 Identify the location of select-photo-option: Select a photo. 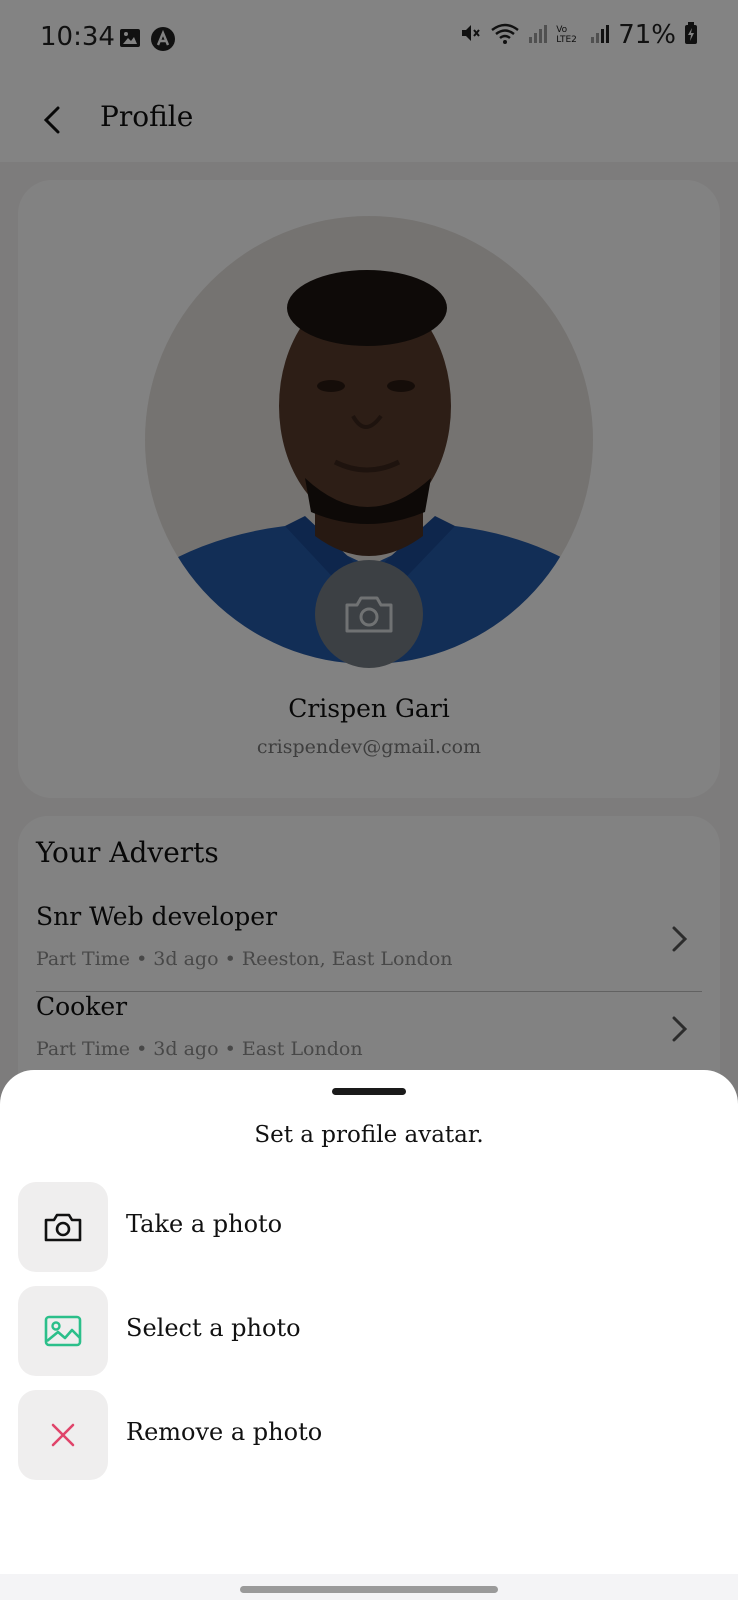
(369, 1331).